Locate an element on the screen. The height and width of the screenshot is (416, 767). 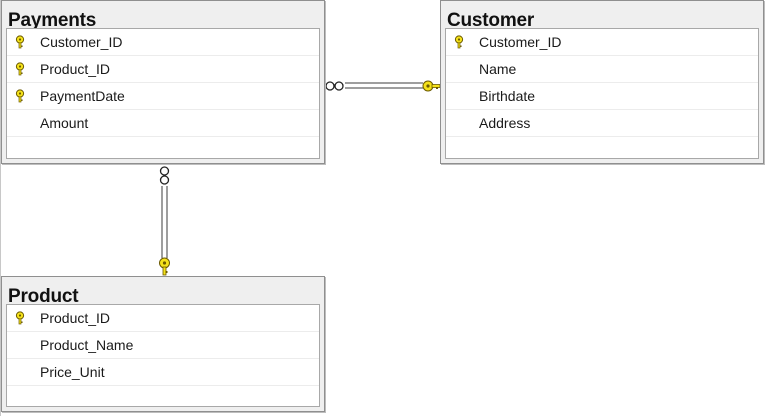
column-name: Price_Unit is located at coordinates (72, 372).